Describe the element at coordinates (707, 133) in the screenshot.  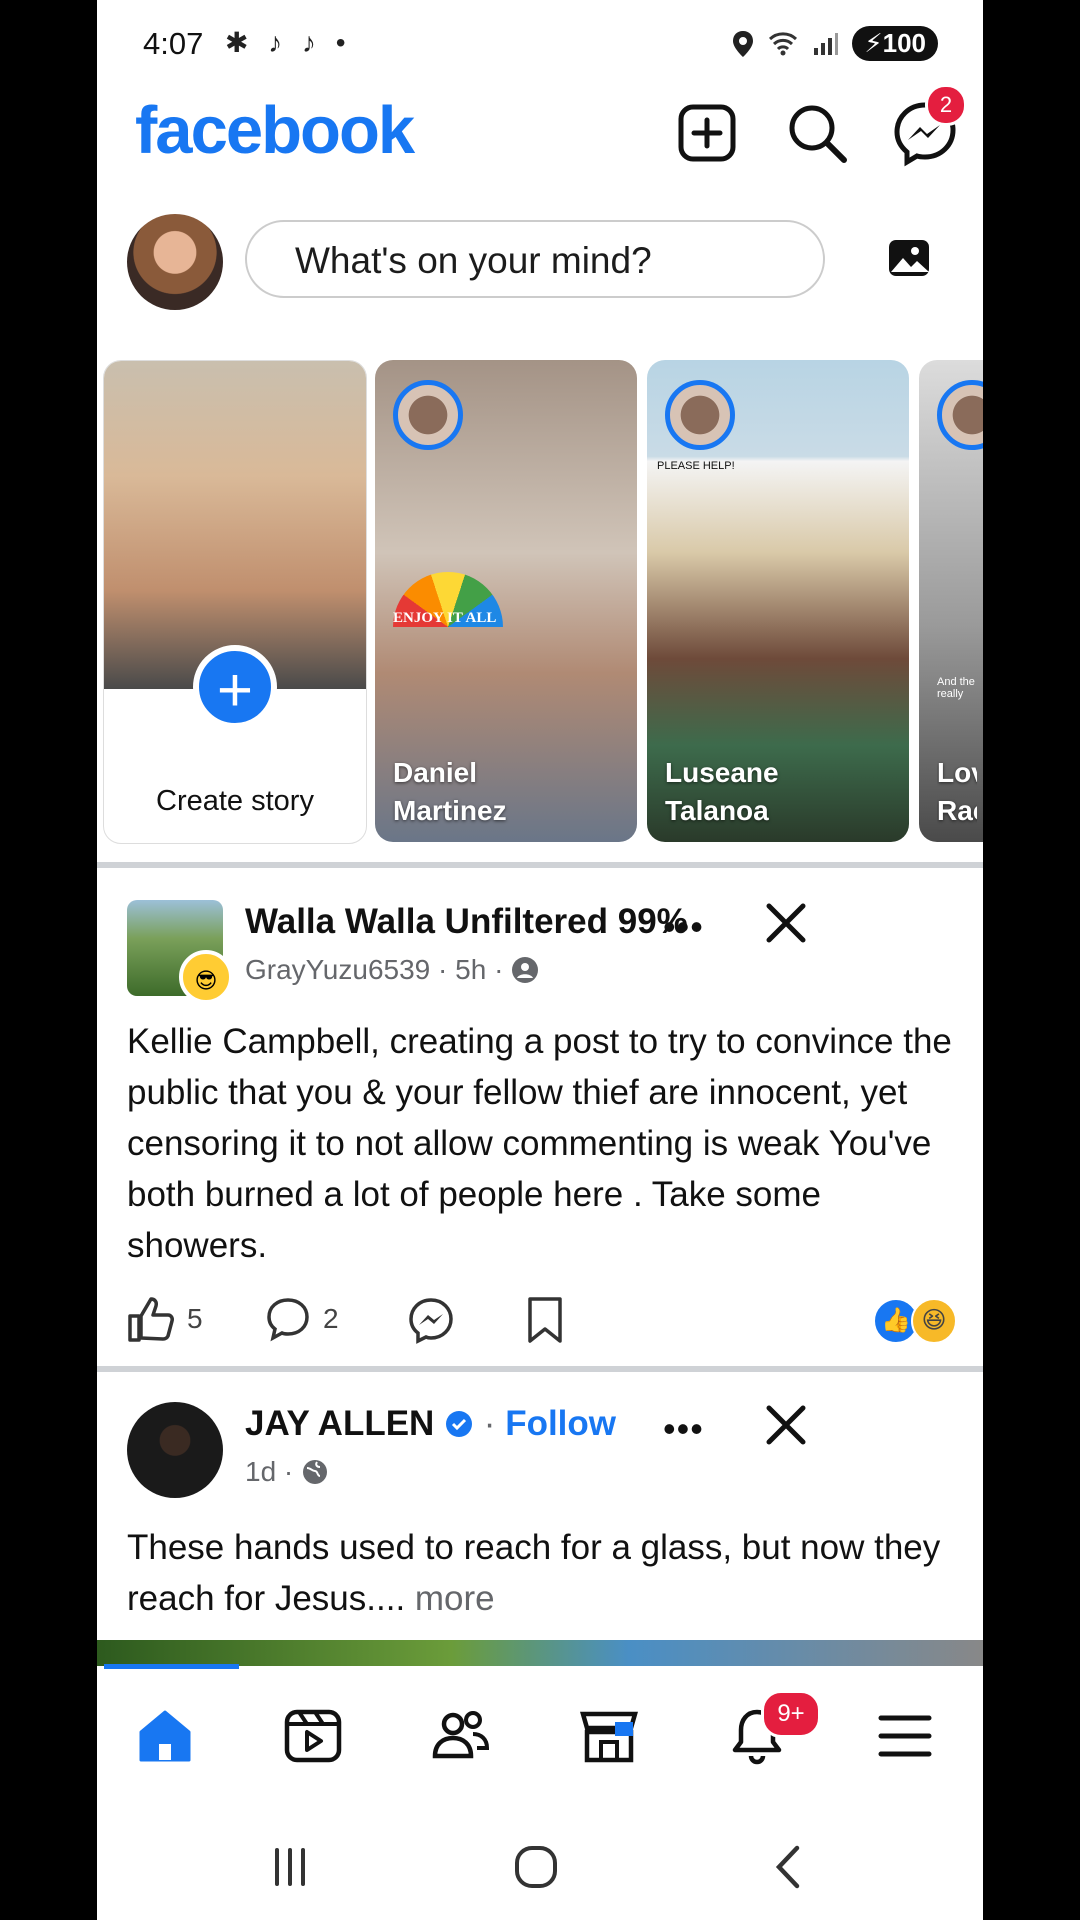
I see `create-post-icon` at that location.